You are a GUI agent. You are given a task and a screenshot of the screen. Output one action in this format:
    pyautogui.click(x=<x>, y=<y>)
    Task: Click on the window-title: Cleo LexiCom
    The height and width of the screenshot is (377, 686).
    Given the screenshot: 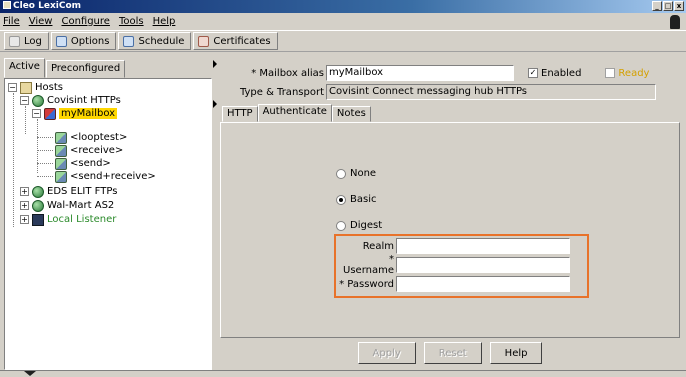 What is the action you would take?
    pyautogui.click(x=47, y=6)
    